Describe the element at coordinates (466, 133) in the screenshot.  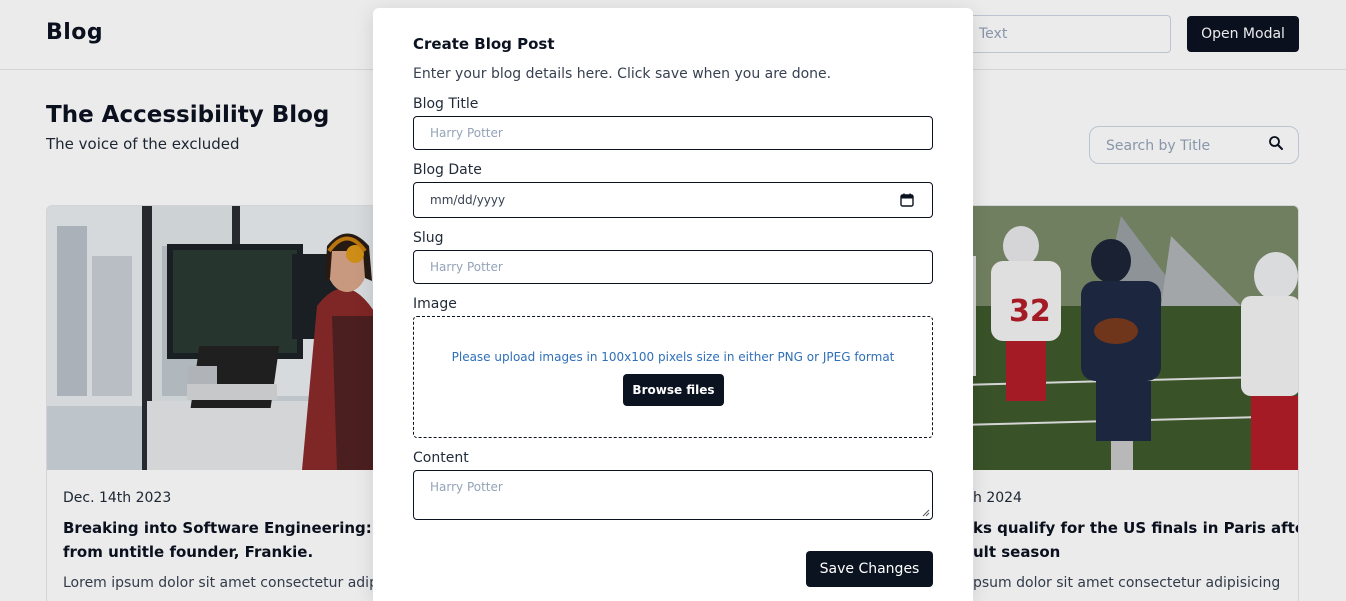
I see `blog-title-placeholder: Harry Potter` at that location.